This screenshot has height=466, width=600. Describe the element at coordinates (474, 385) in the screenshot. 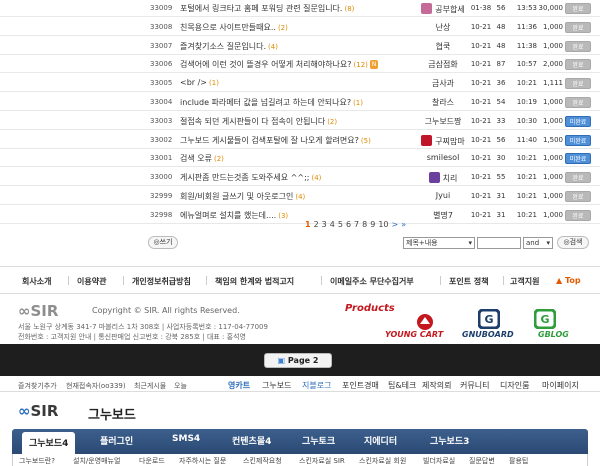

I see `menu-community: 커뮤니티` at that location.